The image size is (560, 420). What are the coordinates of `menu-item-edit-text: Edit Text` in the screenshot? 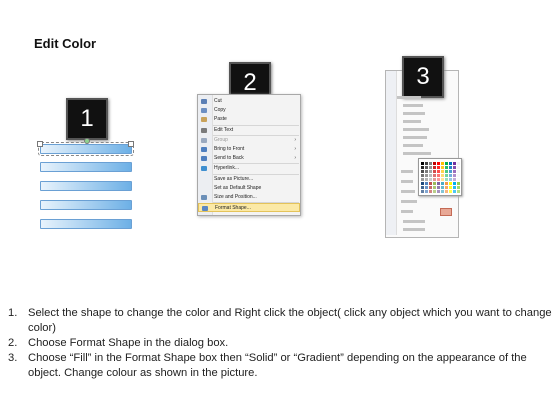 It's located at (249, 130).